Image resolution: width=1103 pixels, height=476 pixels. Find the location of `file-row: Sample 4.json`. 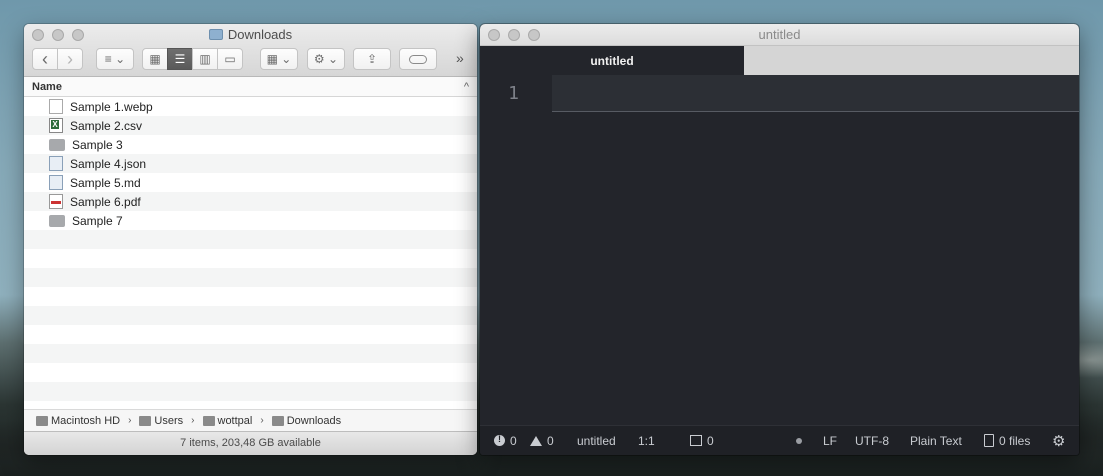

file-row: Sample 4.json is located at coordinates (250, 163).